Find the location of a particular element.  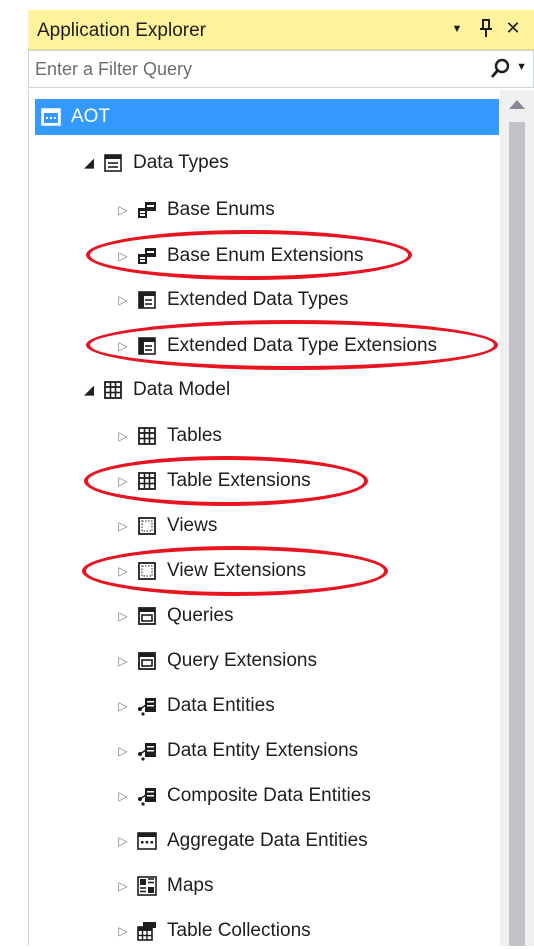

tree-node-base-enums: ▷ Base Enums is located at coordinates (195, 210).